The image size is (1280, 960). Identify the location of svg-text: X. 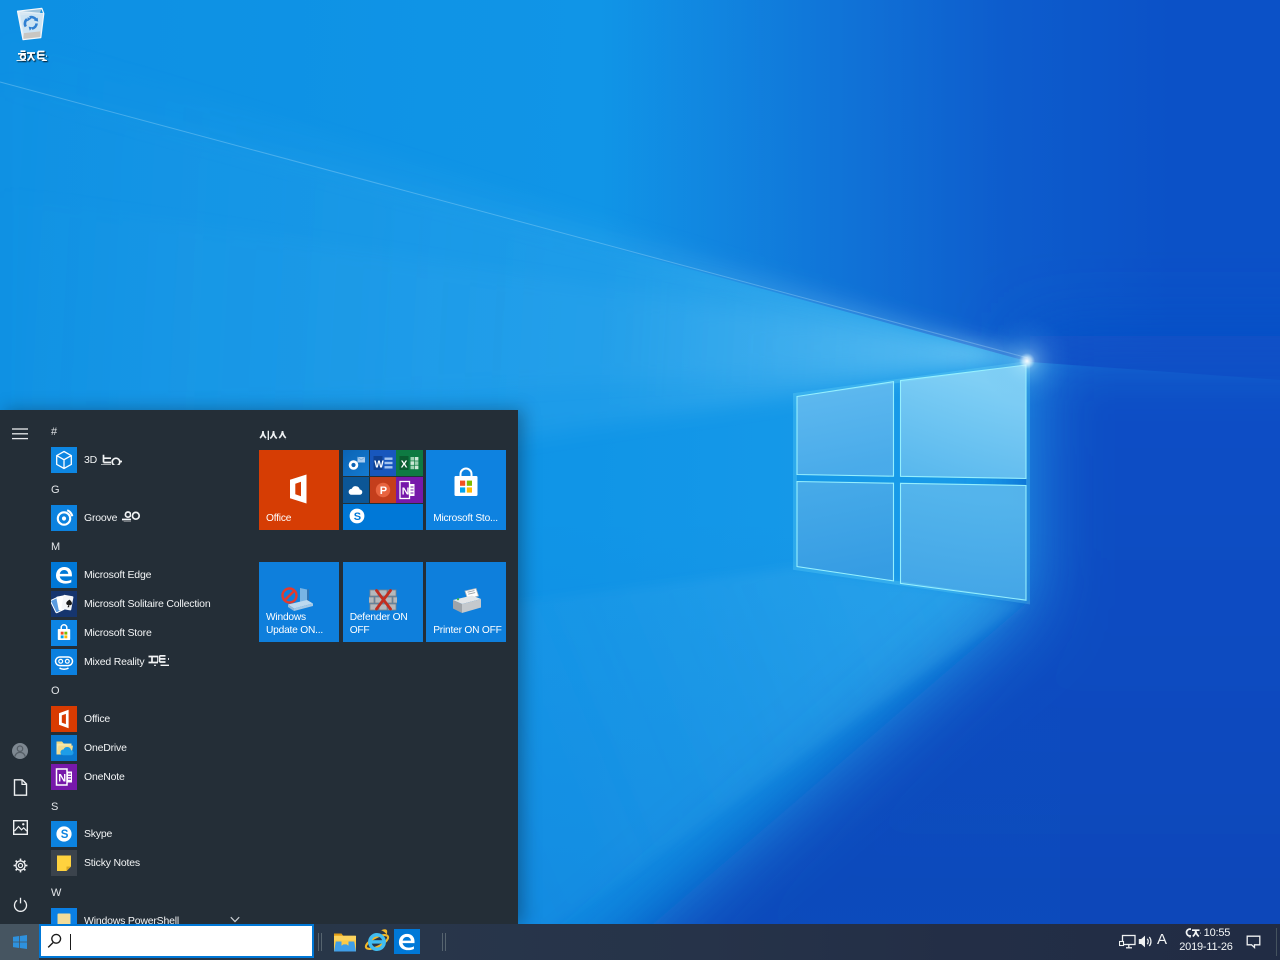
(404, 464).